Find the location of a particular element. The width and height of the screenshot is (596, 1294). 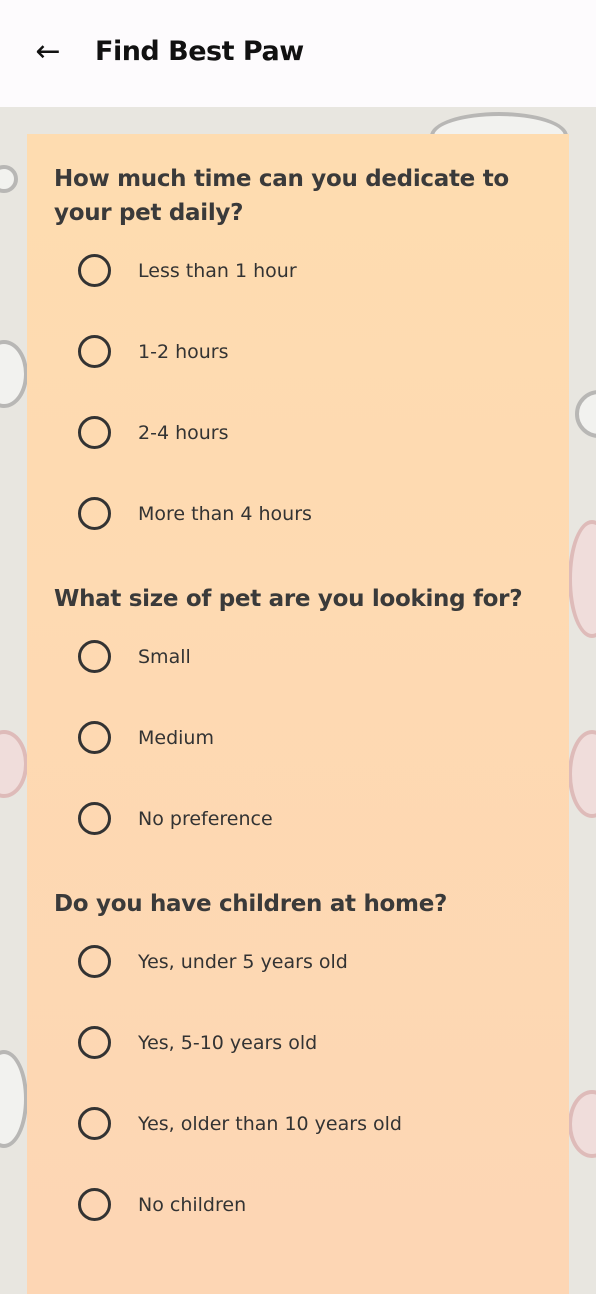

option-label: Yes, under 5 years old is located at coordinates (243, 961).